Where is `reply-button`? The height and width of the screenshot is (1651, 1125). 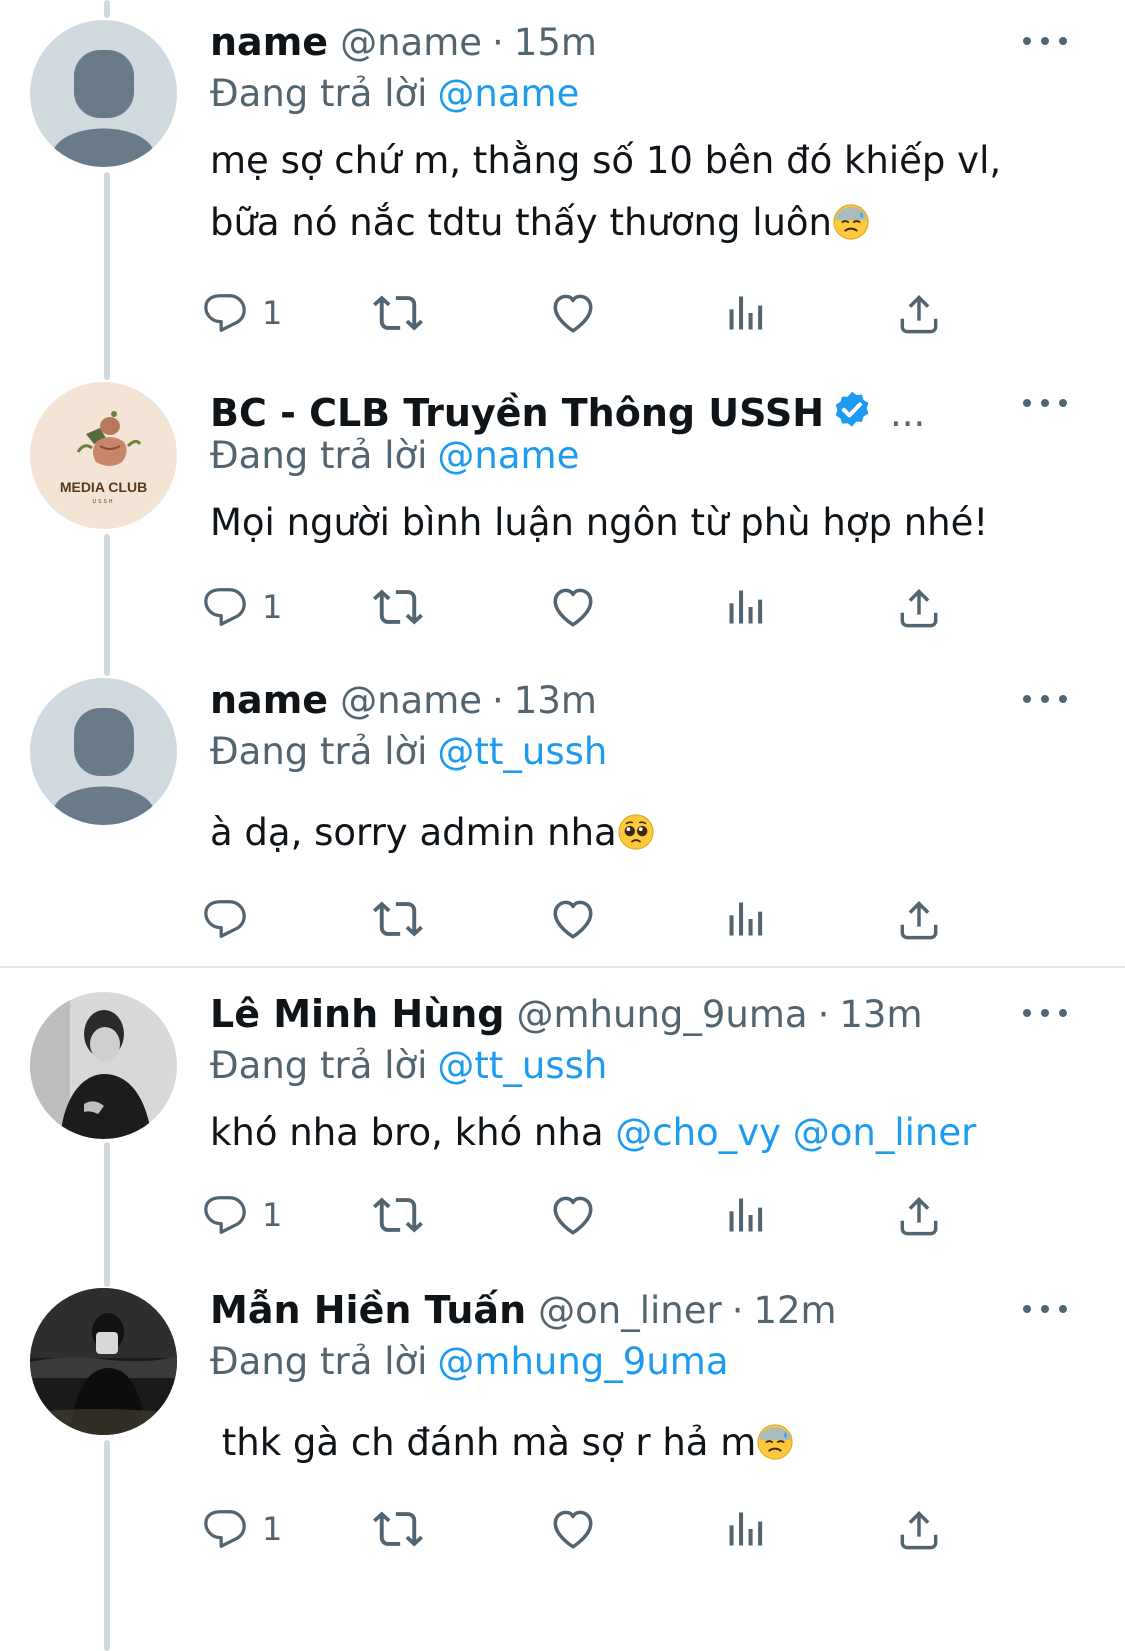
reply-button is located at coordinates (232, 919).